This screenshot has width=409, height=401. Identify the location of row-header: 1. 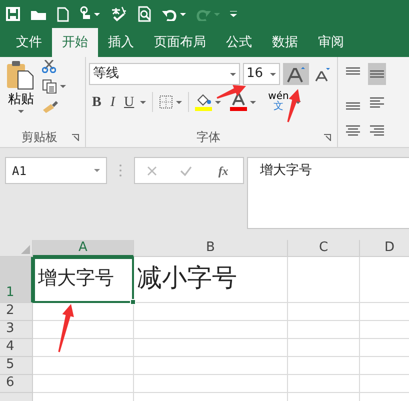
(16, 280).